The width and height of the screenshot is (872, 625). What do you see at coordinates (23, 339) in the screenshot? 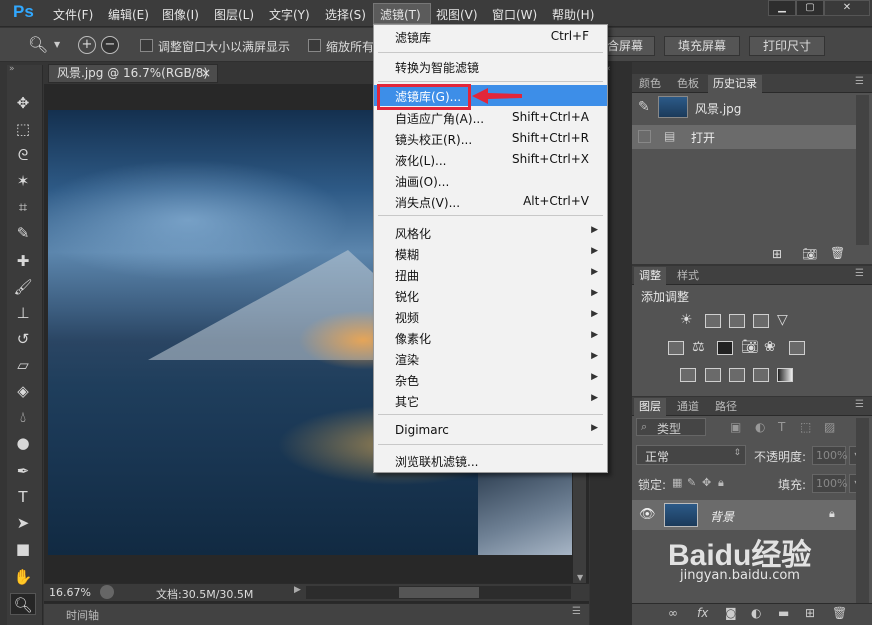
I see `history-brush-tool-icon: ↺` at bounding box center [23, 339].